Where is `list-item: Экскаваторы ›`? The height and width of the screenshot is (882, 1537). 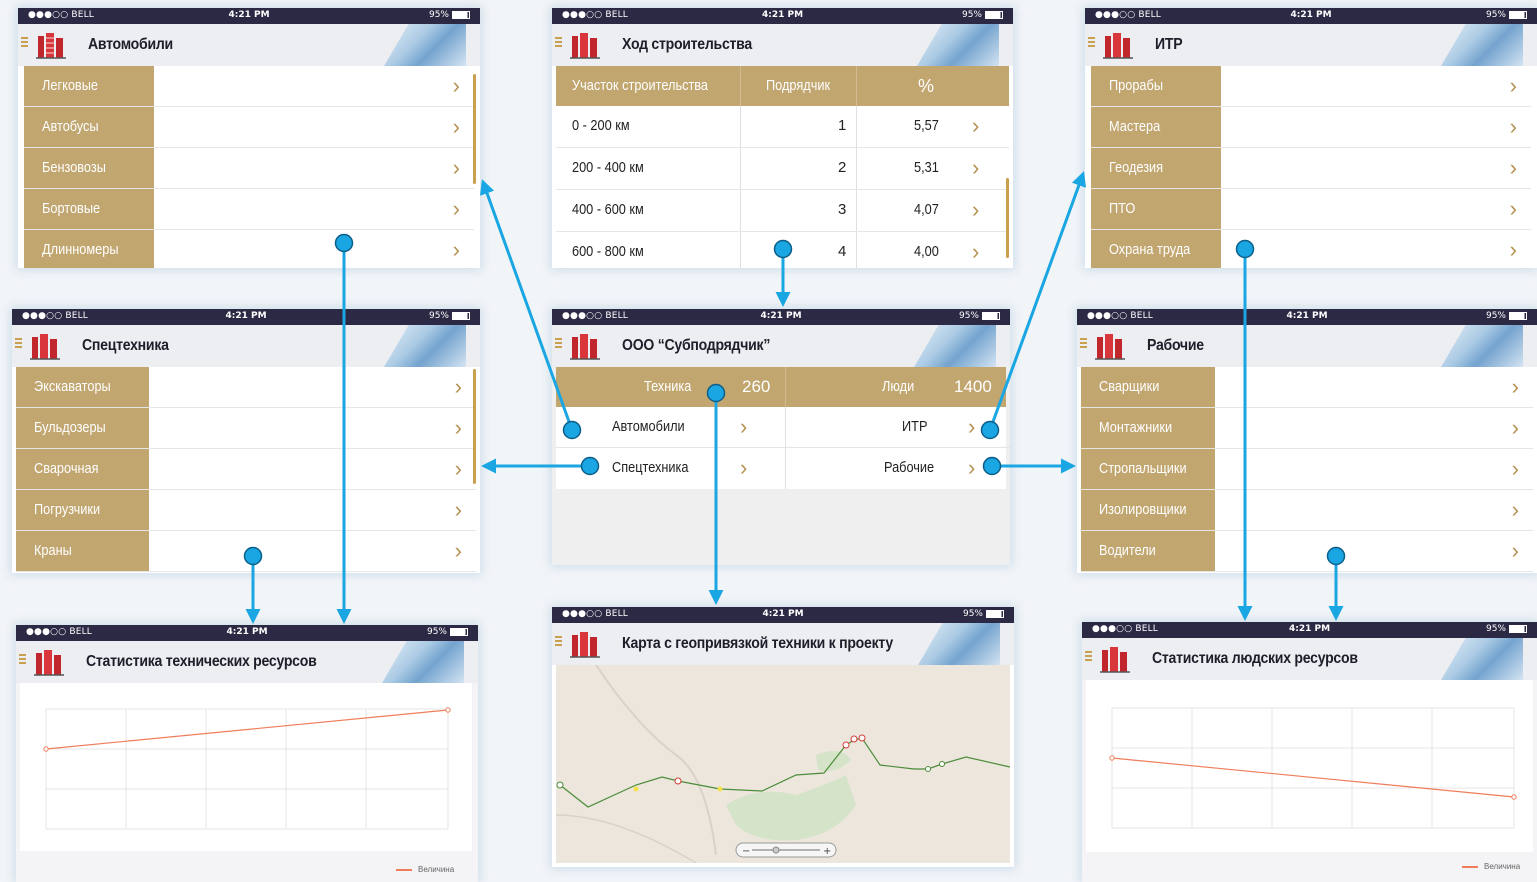
list-item: Экскаваторы › is located at coordinates (246, 387).